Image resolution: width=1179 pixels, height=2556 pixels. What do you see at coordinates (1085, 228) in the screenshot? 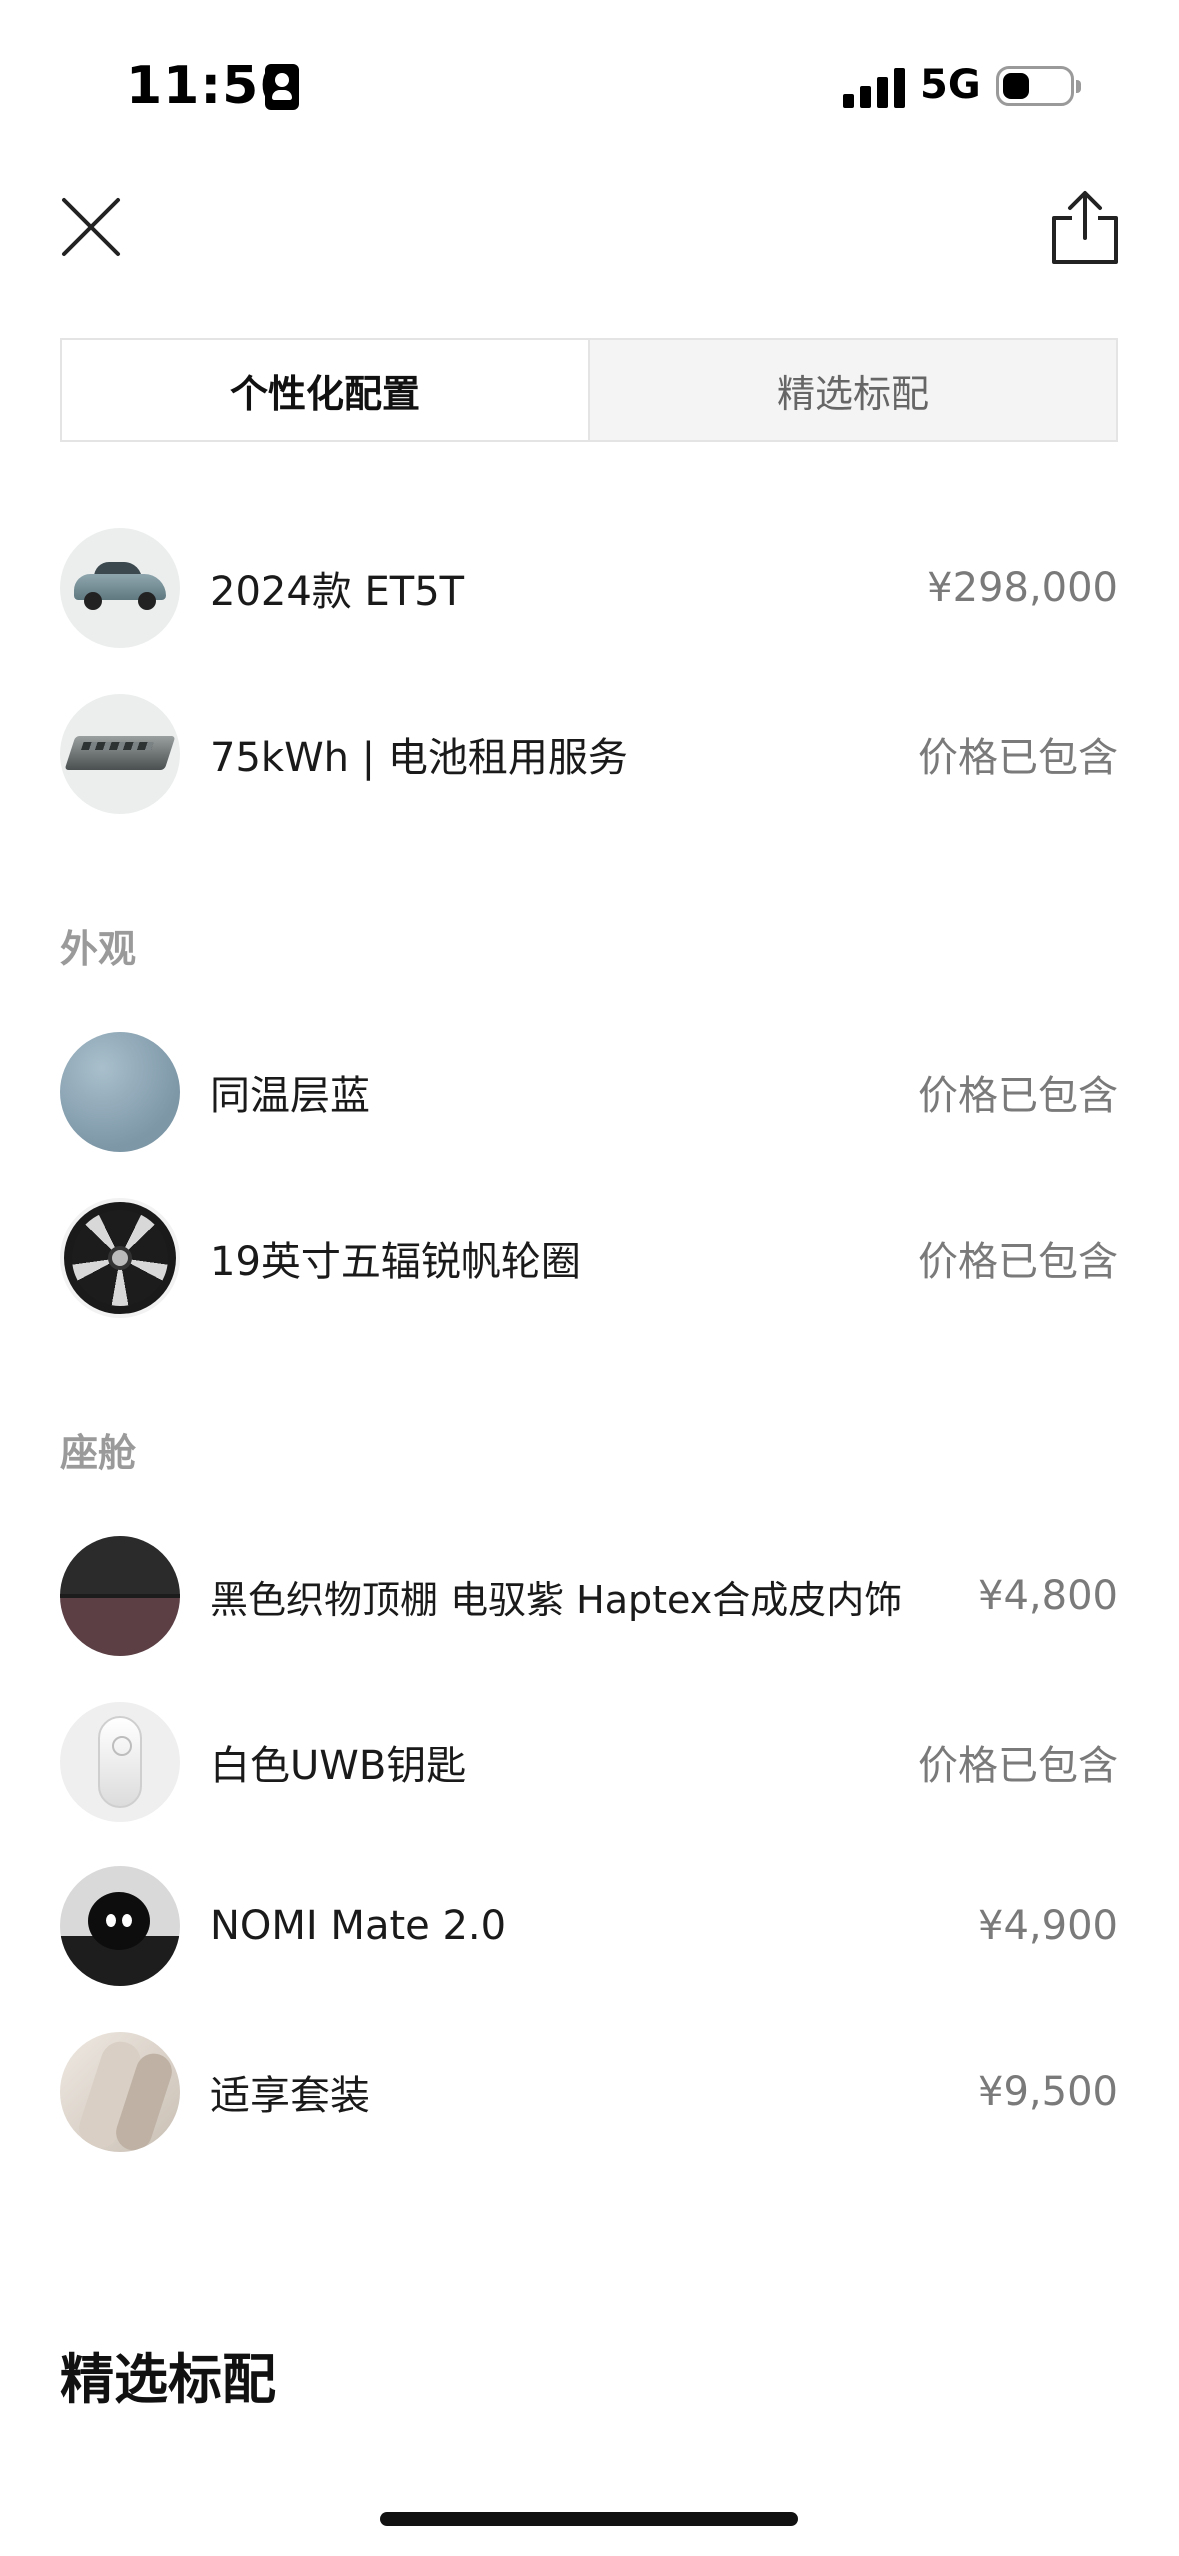
I see `share-icon` at bounding box center [1085, 228].